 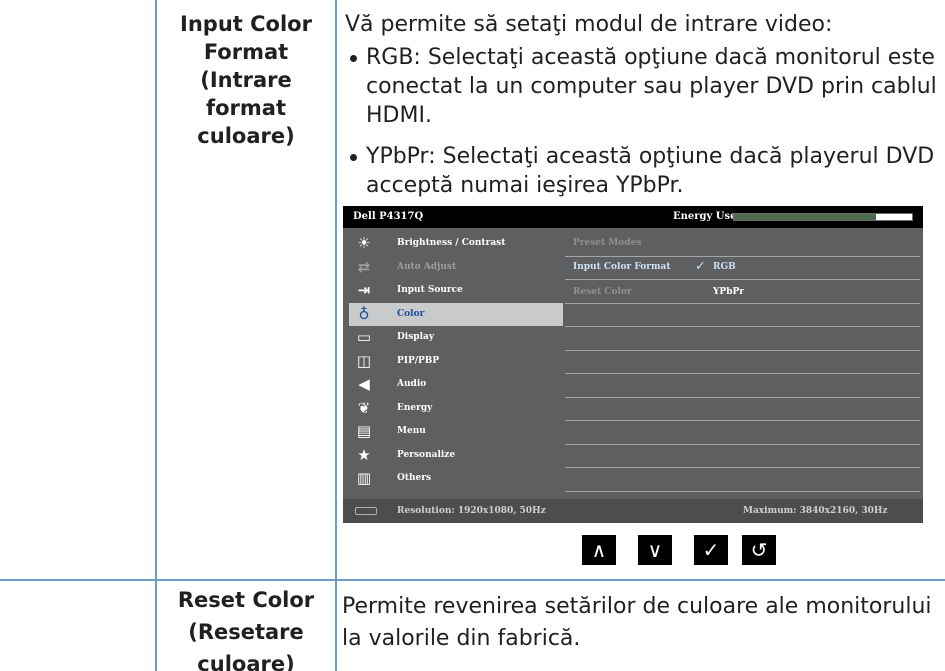 I want to click on menu-icon: ▤, so click(x=364, y=431).